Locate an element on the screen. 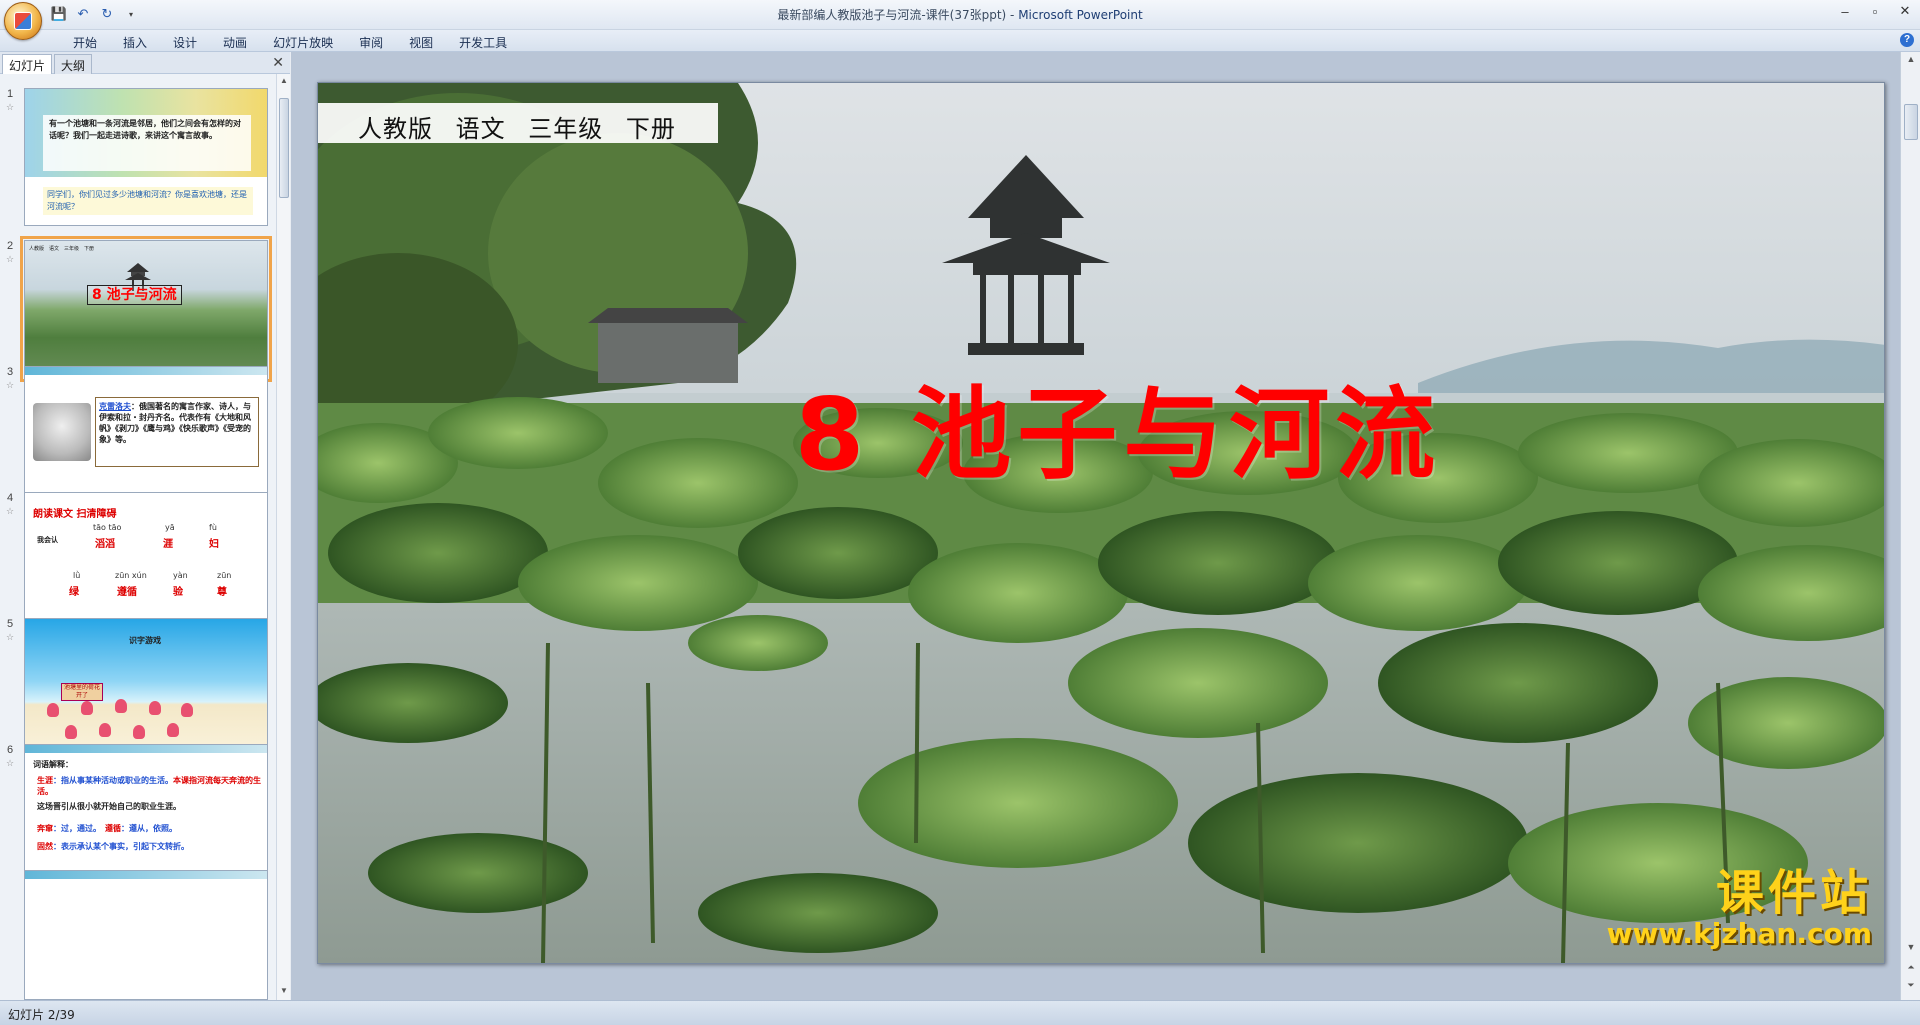 The width and height of the screenshot is (1920, 1025). app-name: Microsoft PowerPoint is located at coordinates (1080, 15).